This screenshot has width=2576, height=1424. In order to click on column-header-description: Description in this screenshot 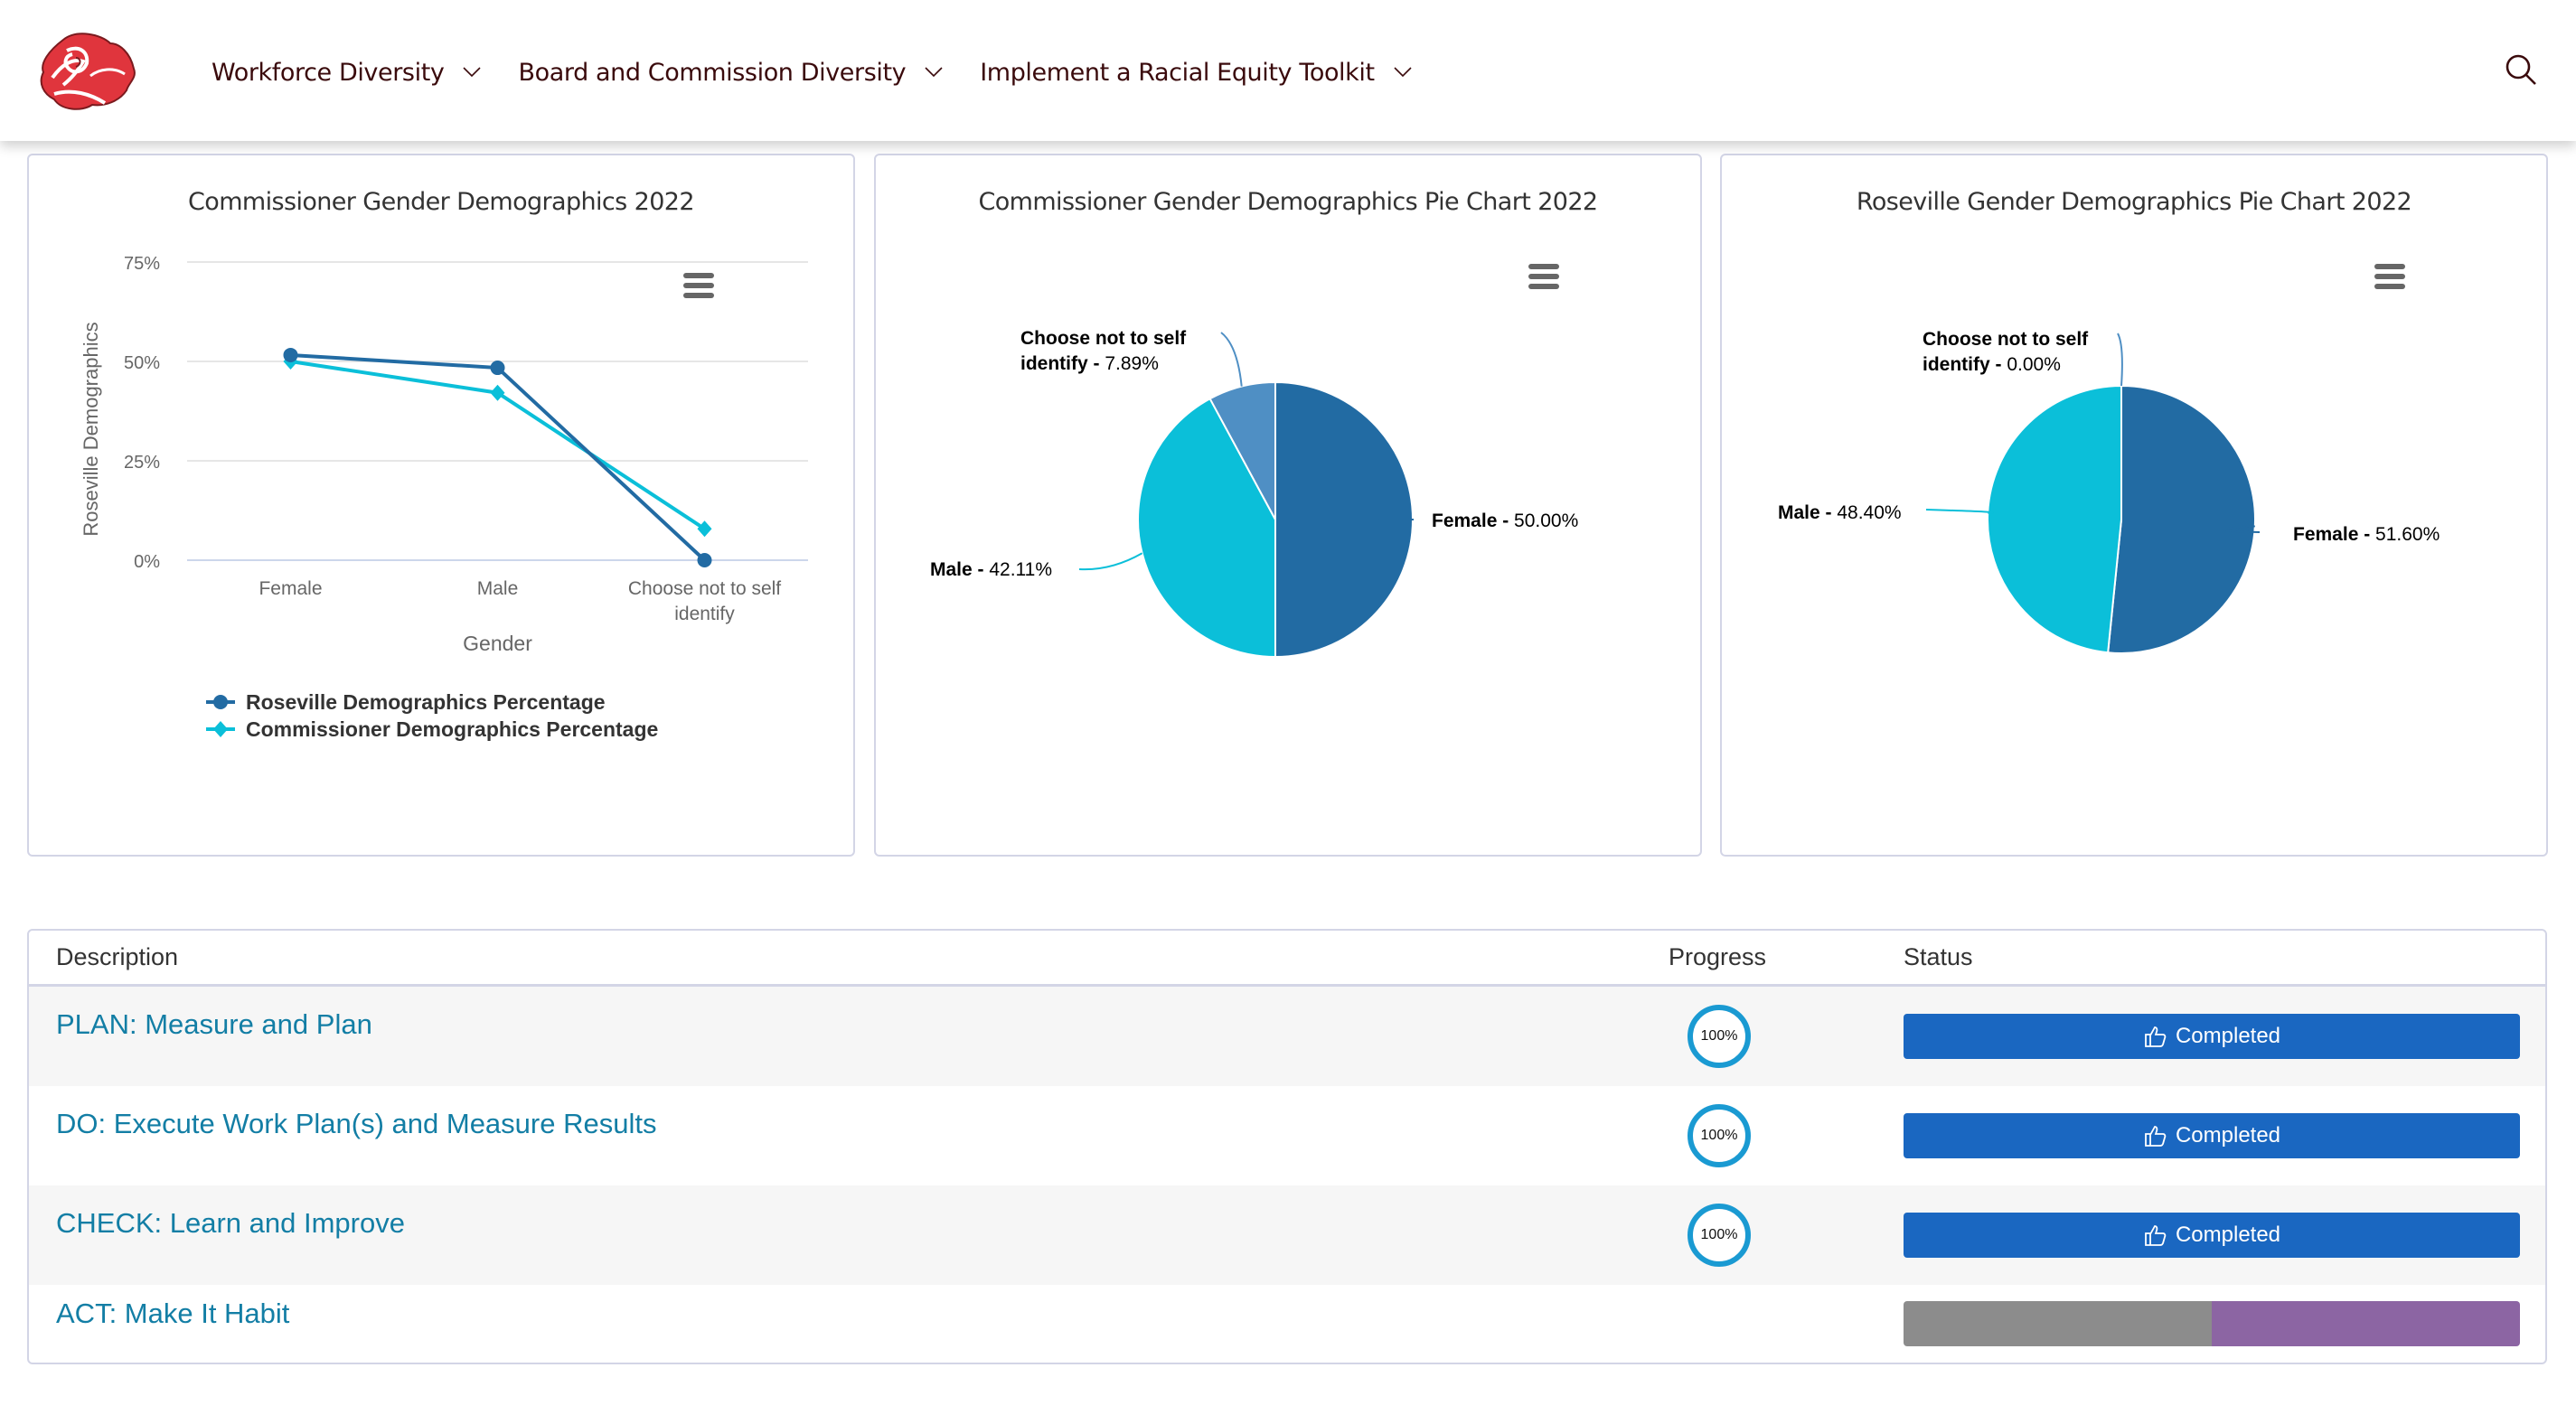, I will do `click(117, 956)`.